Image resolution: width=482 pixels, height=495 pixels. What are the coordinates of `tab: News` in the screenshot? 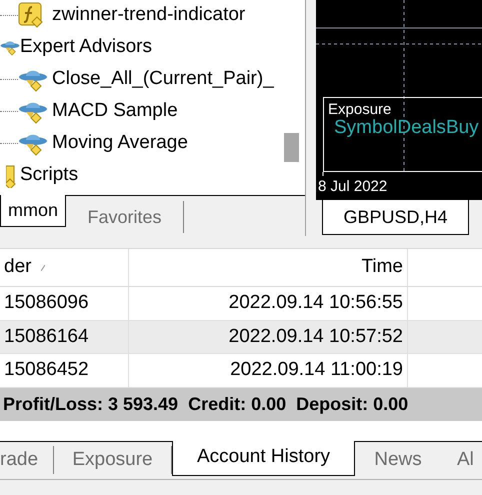 It's located at (398, 460).